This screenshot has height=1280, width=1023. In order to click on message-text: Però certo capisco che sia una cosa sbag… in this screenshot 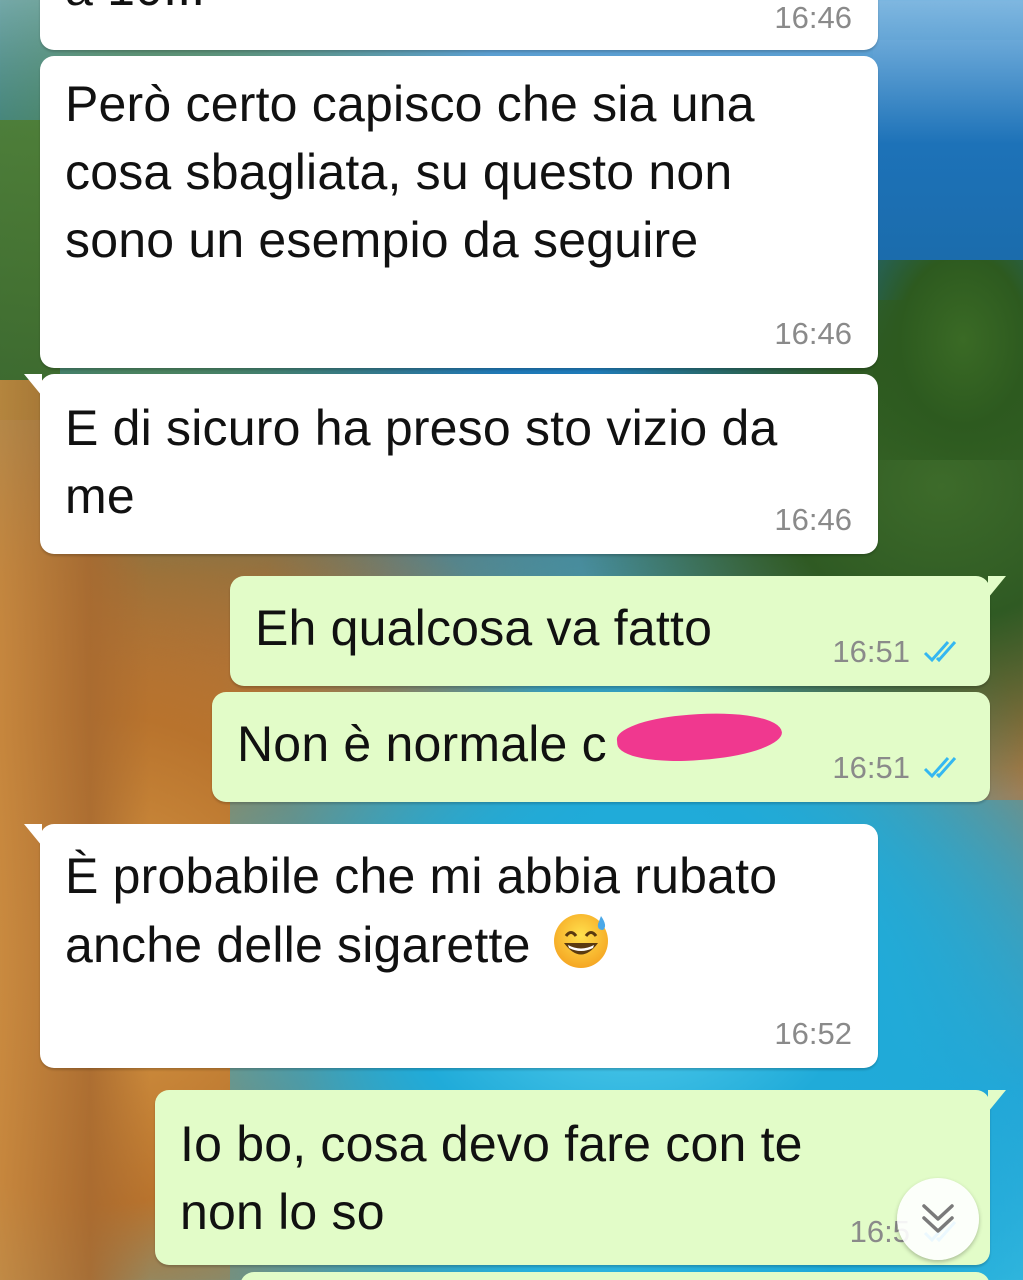, I will do `click(410, 172)`.